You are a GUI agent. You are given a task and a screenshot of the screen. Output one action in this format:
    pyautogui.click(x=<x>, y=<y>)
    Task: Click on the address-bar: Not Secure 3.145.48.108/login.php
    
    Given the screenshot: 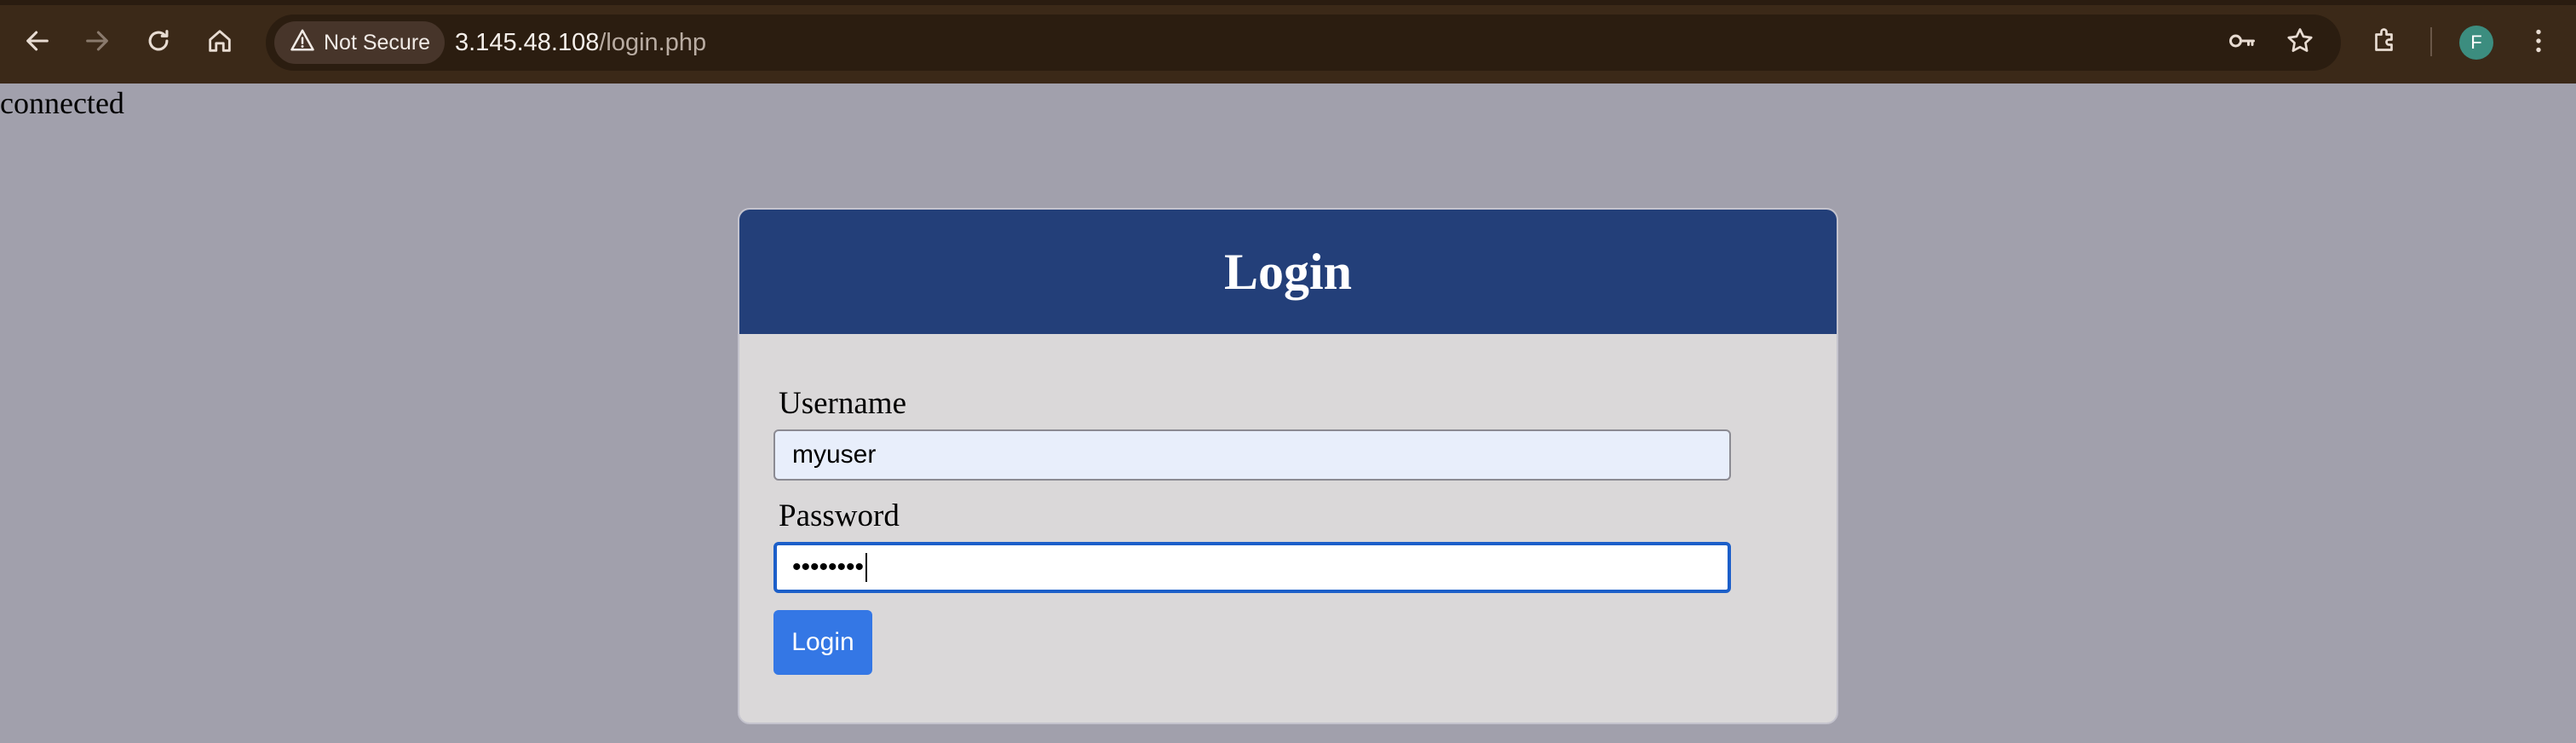 What is the action you would take?
    pyautogui.click(x=1304, y=42)
    